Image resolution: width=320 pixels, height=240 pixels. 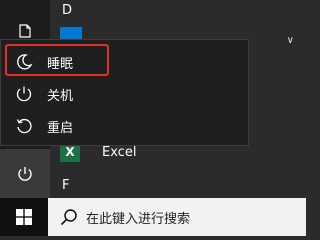 What do you see at coordinates (25, 31) in the screenshot?
I see `document-icon` at bounding box center [25, 31].